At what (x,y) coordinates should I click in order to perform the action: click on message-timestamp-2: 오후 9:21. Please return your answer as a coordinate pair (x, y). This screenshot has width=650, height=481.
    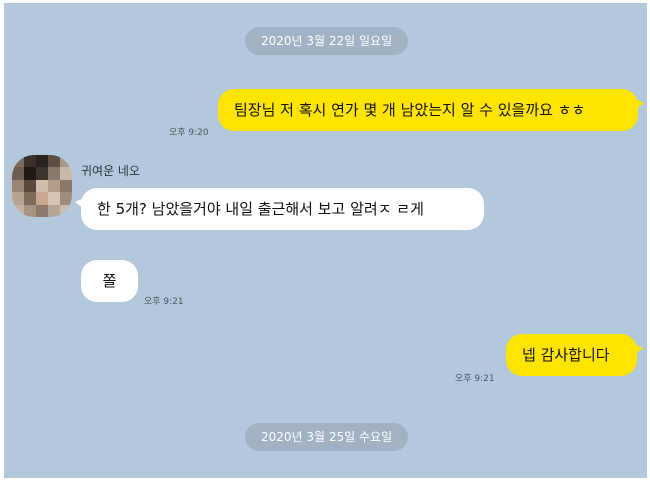
    Looking at the image, I should click on (164, 302).